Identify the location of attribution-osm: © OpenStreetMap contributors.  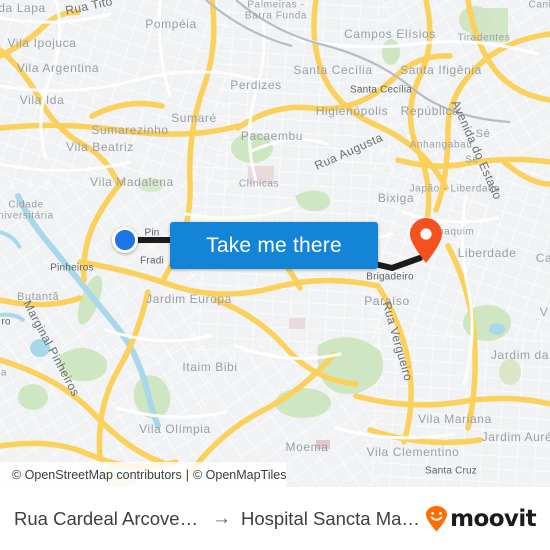
(97, 475).